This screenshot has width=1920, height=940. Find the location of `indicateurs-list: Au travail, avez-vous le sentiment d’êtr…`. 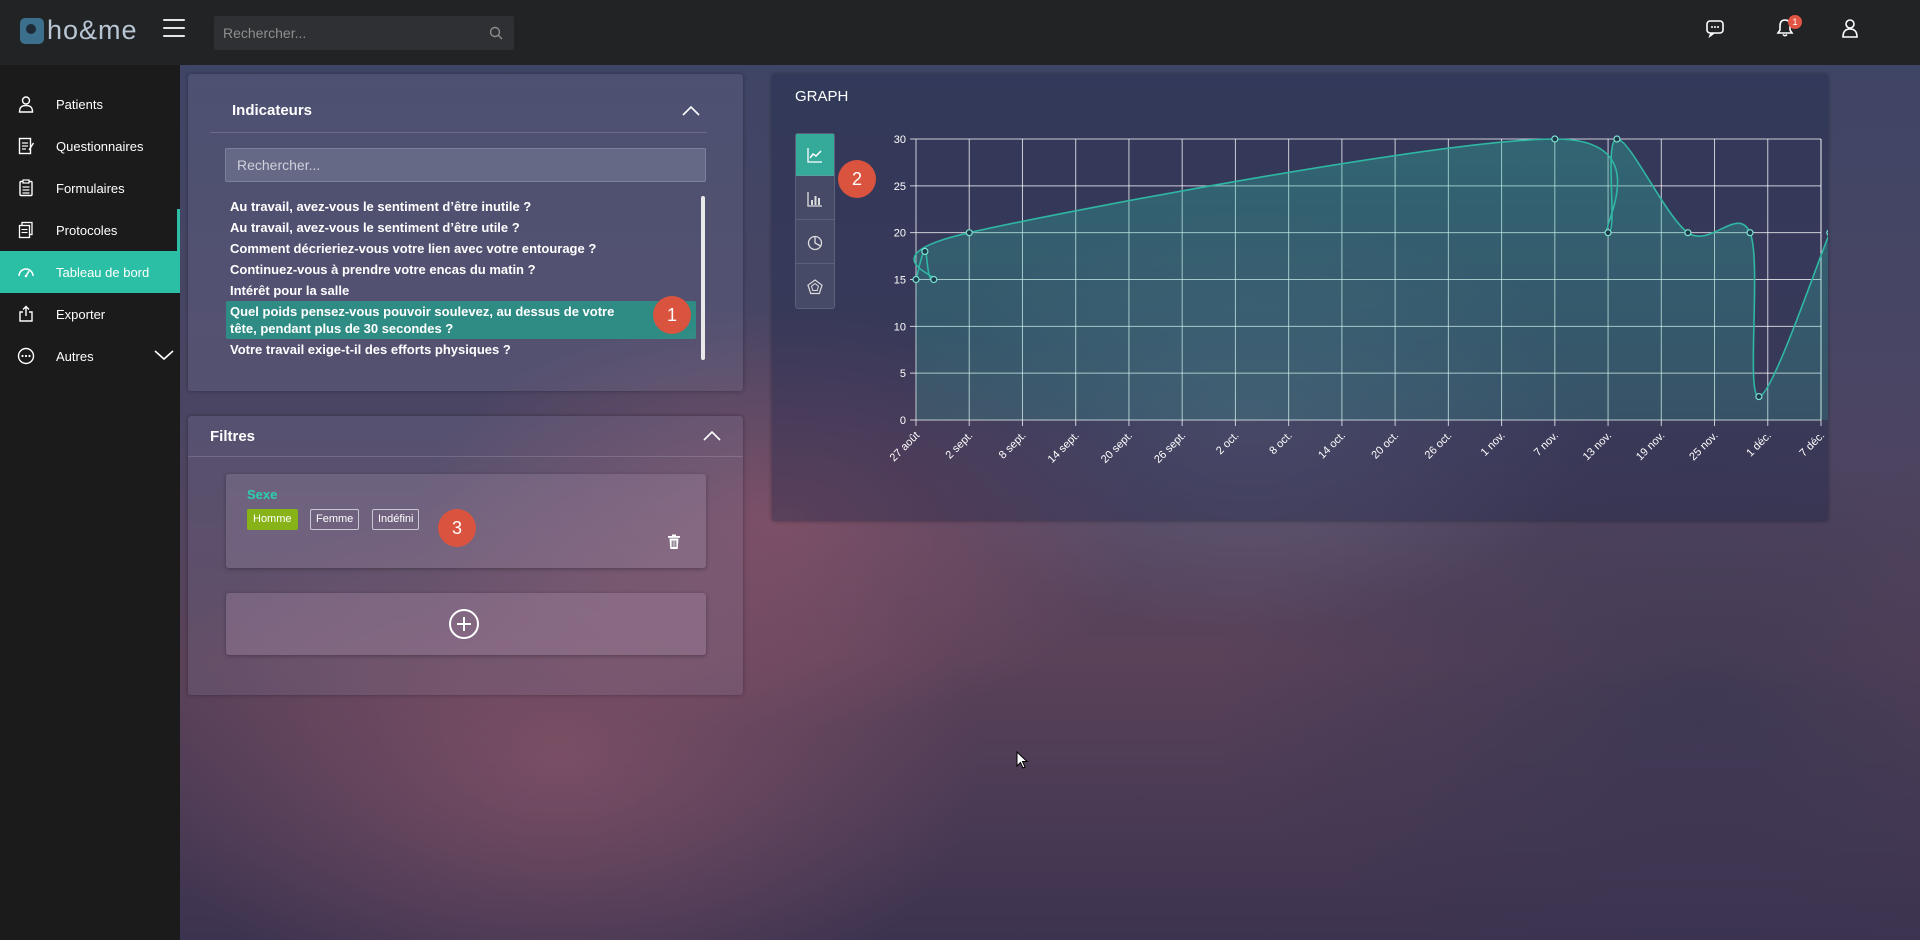

indicateurs-list: Au travail, avez-vous le sentiment d’êtr… is located at coordinates (461, 278).